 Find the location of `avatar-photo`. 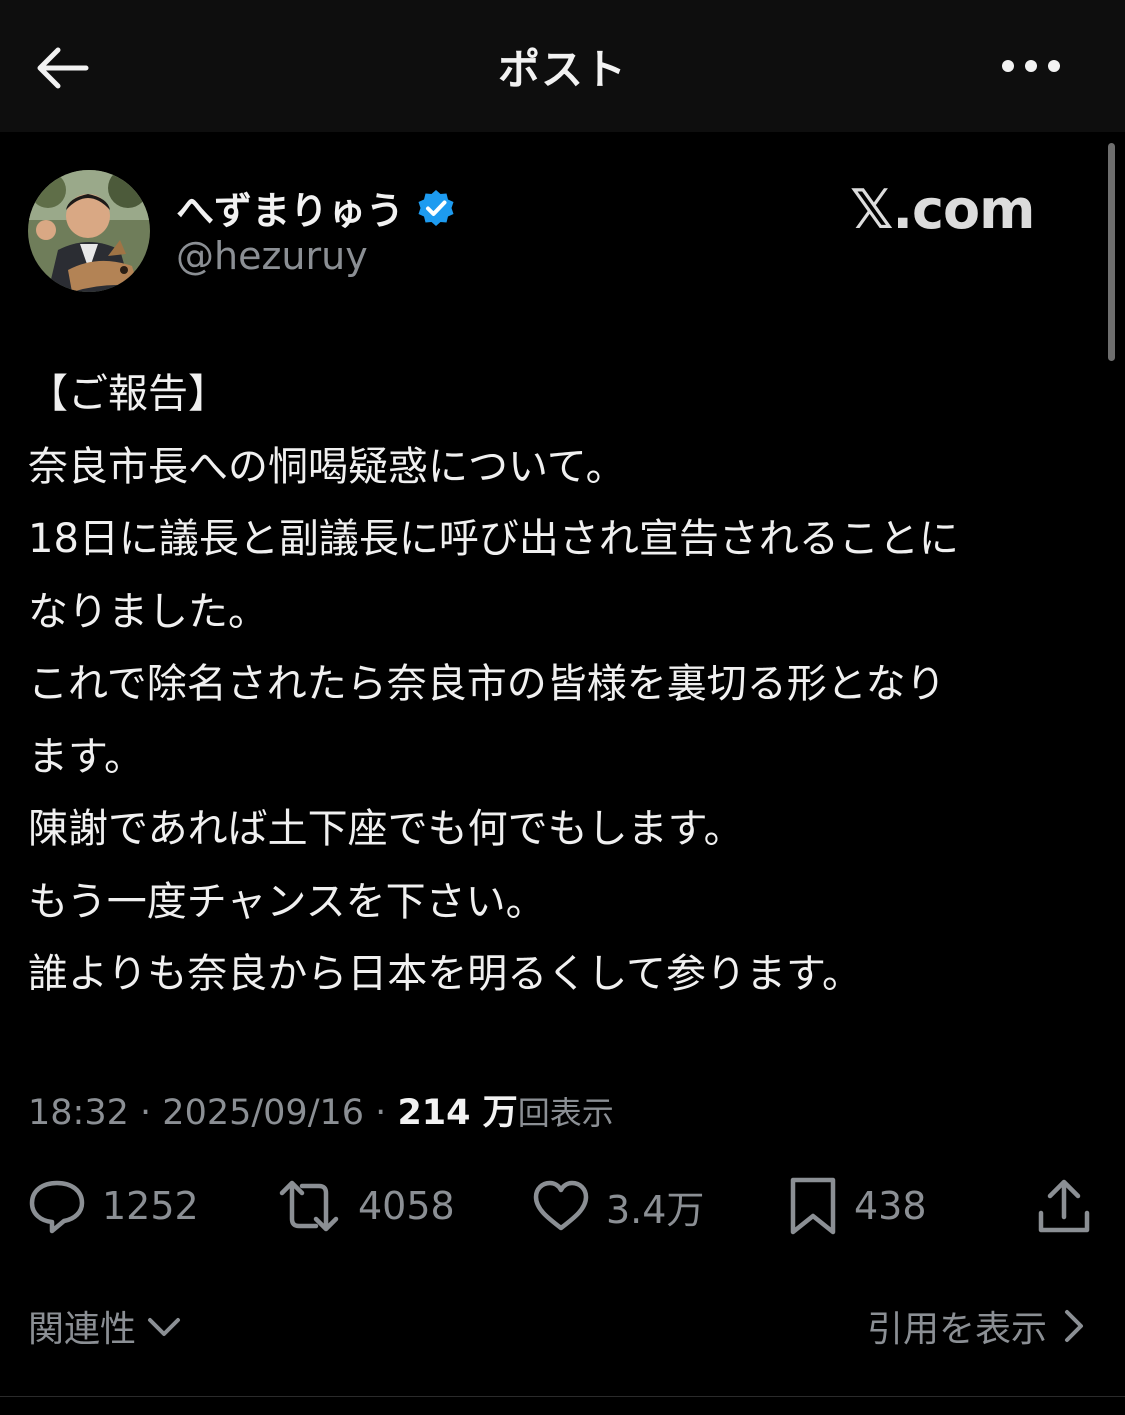

avatar-photo is located at coordinates (89, 231).